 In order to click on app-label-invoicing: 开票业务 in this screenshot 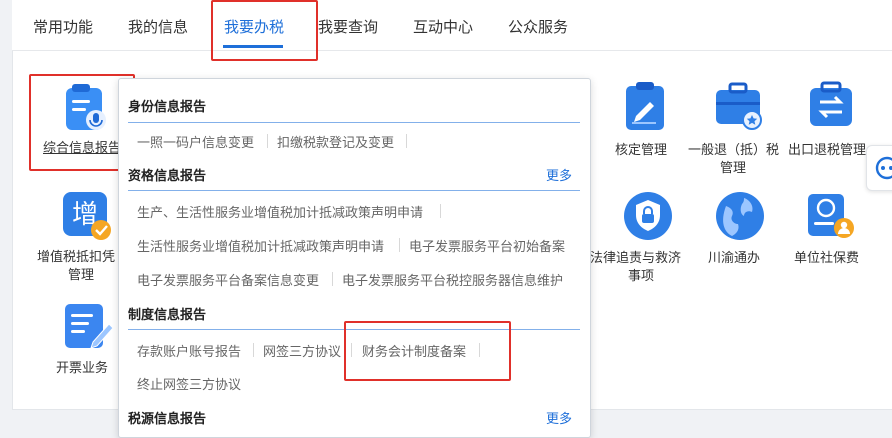, I will do `click(82, 368)`.